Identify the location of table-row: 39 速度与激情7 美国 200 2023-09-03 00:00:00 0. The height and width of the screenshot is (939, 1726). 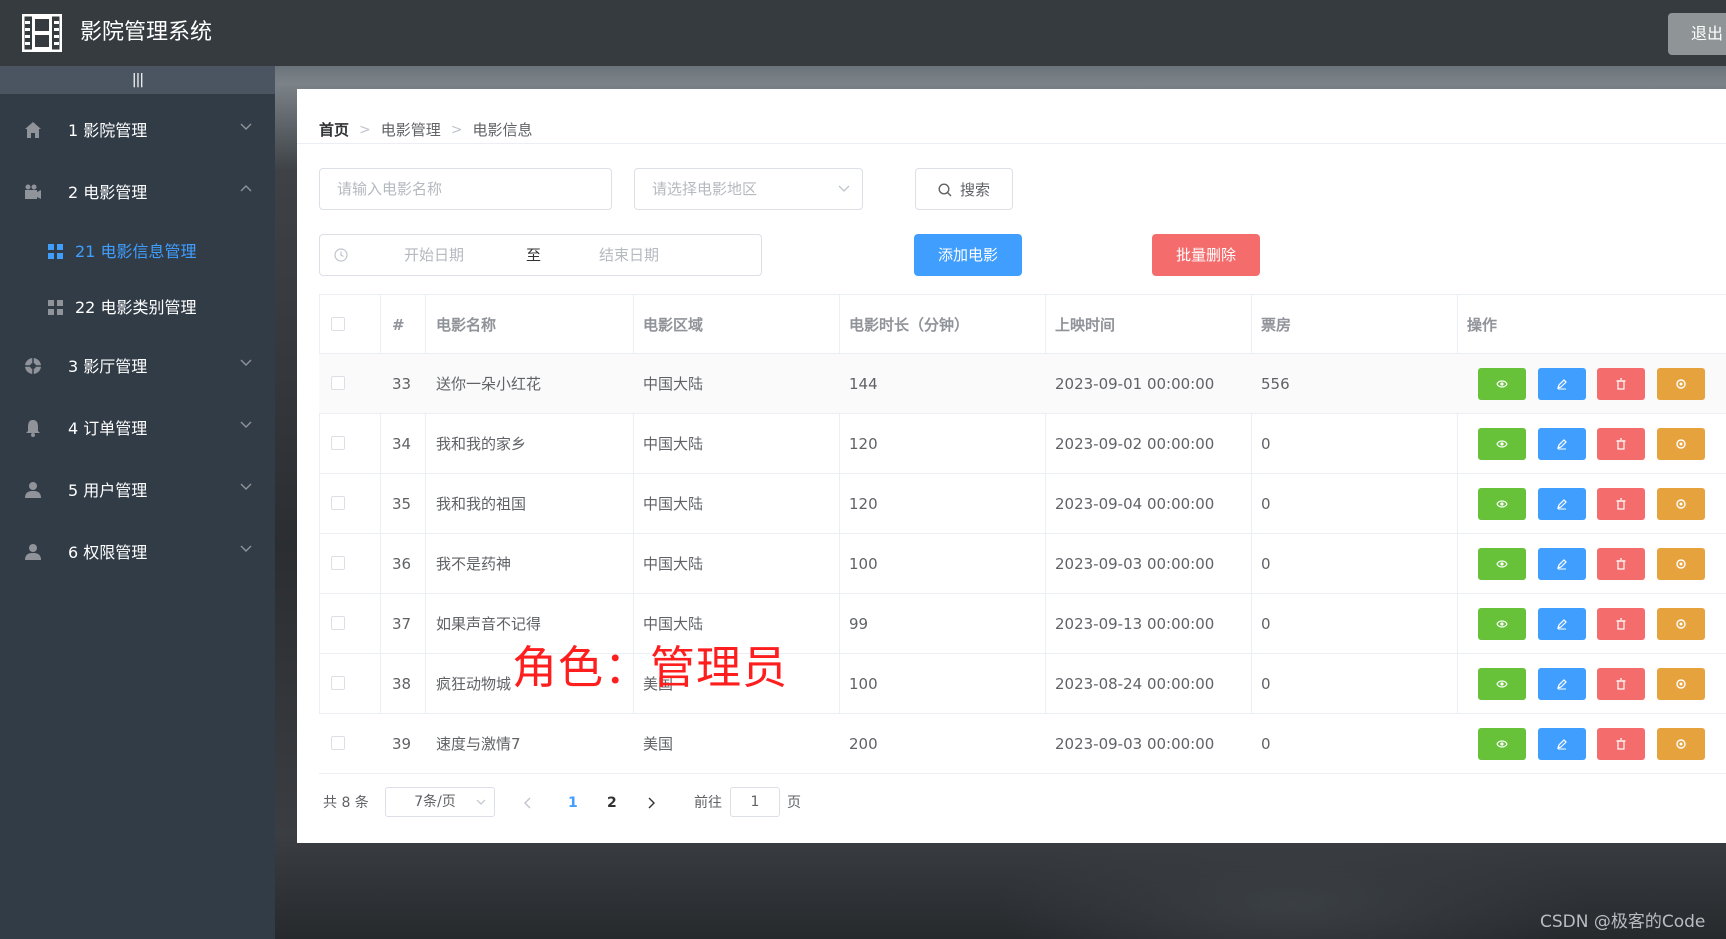
(1022, 744).